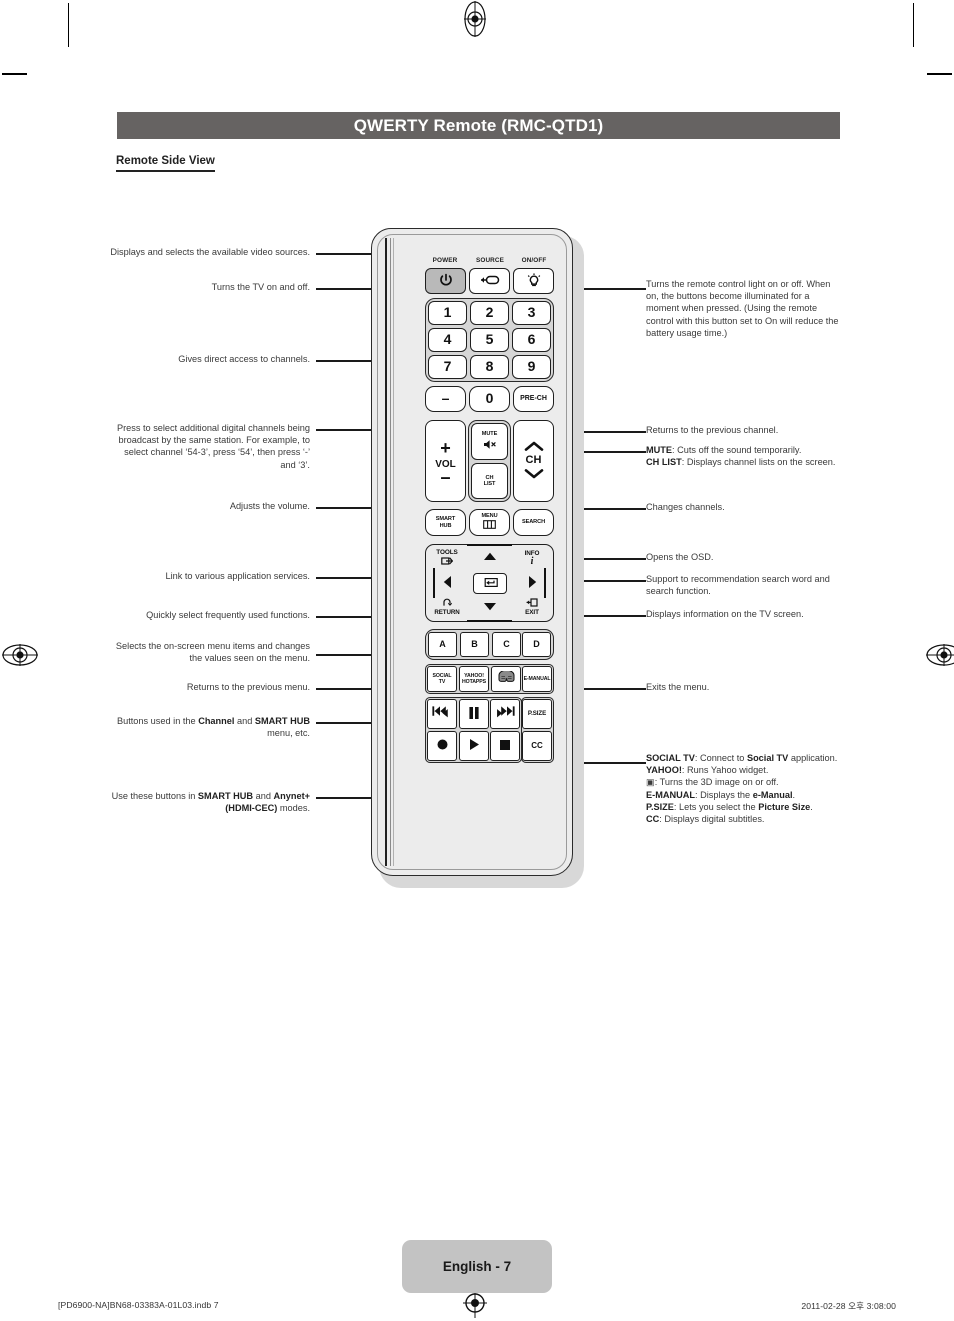 Image resolution: width=954 pixels, height=1321 pixels. I want to click on dpad-right-button, so click(532, 583).